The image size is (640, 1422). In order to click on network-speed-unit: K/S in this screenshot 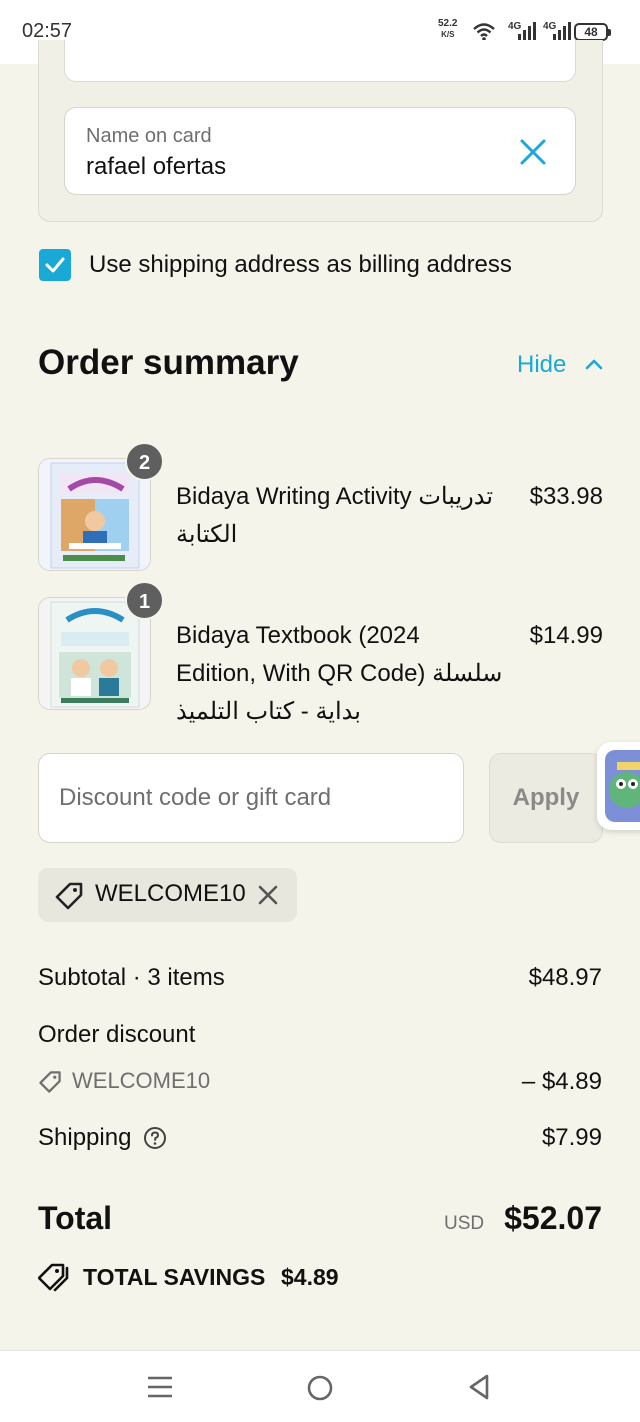, I will do `click(448, 34)`.